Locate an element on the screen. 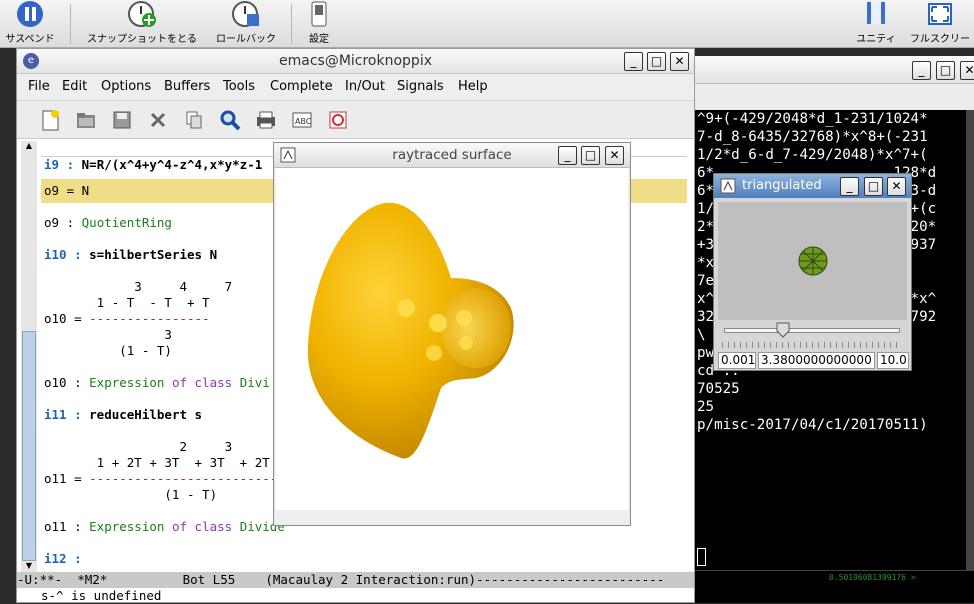  svg-text: ABC is located at coordinates (303, 121).